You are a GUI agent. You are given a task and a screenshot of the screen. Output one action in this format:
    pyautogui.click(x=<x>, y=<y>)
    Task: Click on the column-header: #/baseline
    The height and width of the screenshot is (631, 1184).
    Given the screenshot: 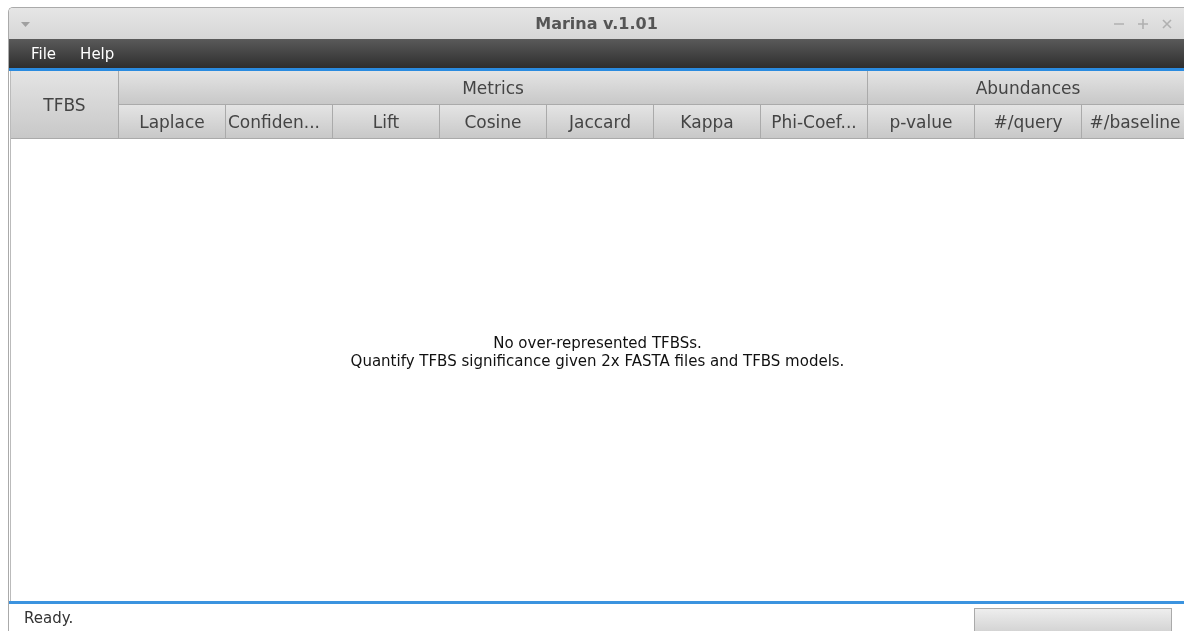 What is the action you would take?
    pyautogui.click(x=1133, y=122)
    